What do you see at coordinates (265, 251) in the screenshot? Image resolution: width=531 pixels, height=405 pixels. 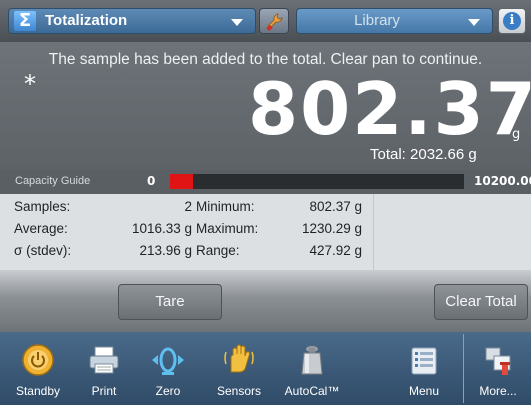 I see `stats-row: σ (stdev): 213.96 g Range: 427.92 g` at bounding box center [265, 251].